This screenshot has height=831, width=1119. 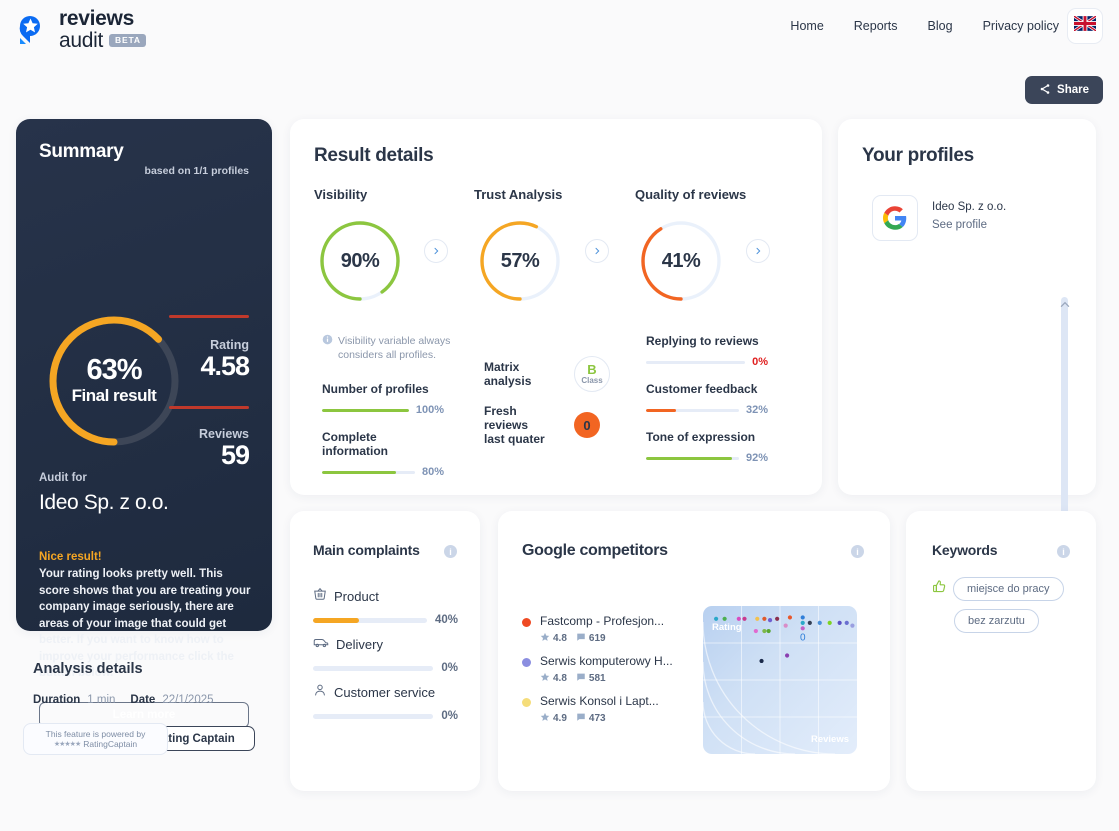 What do you see at coordinates (209, 316) in the screenshot?
I see `rating-divider-top` at bounding box center [209, 316].